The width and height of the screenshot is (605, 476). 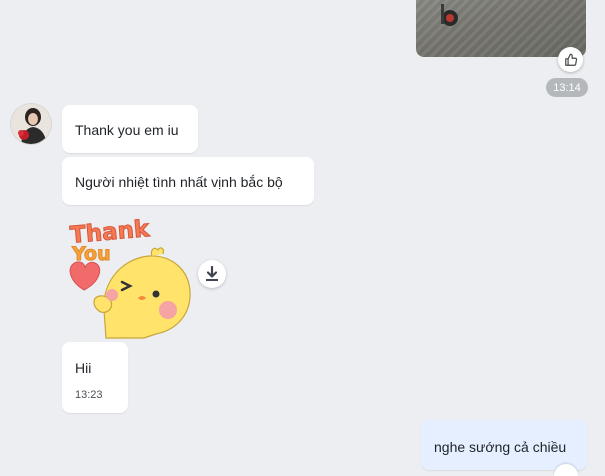 What do you see at coordinates (156, 294) in the screenshot?
I see `chick-eye` at bounding box center [156, 294].